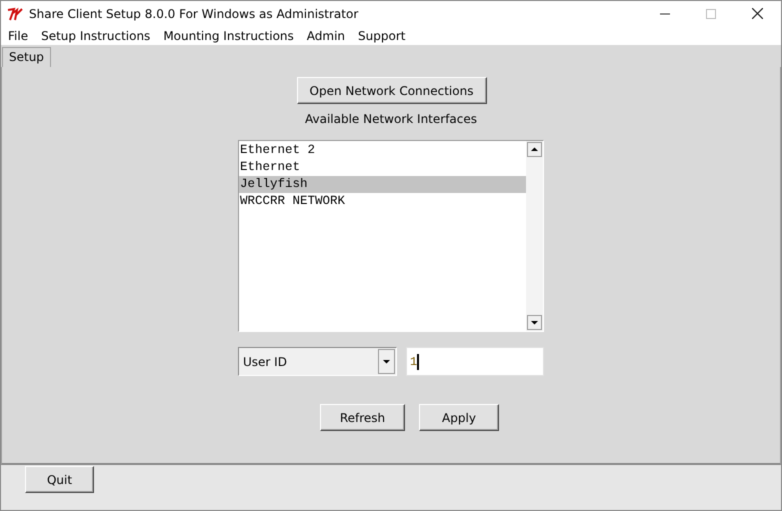 The image size is (782, 511). What do you see at coordinates (534, 236) in the screenshot?
I see `scrollbar` at bounding box center [534, 236].